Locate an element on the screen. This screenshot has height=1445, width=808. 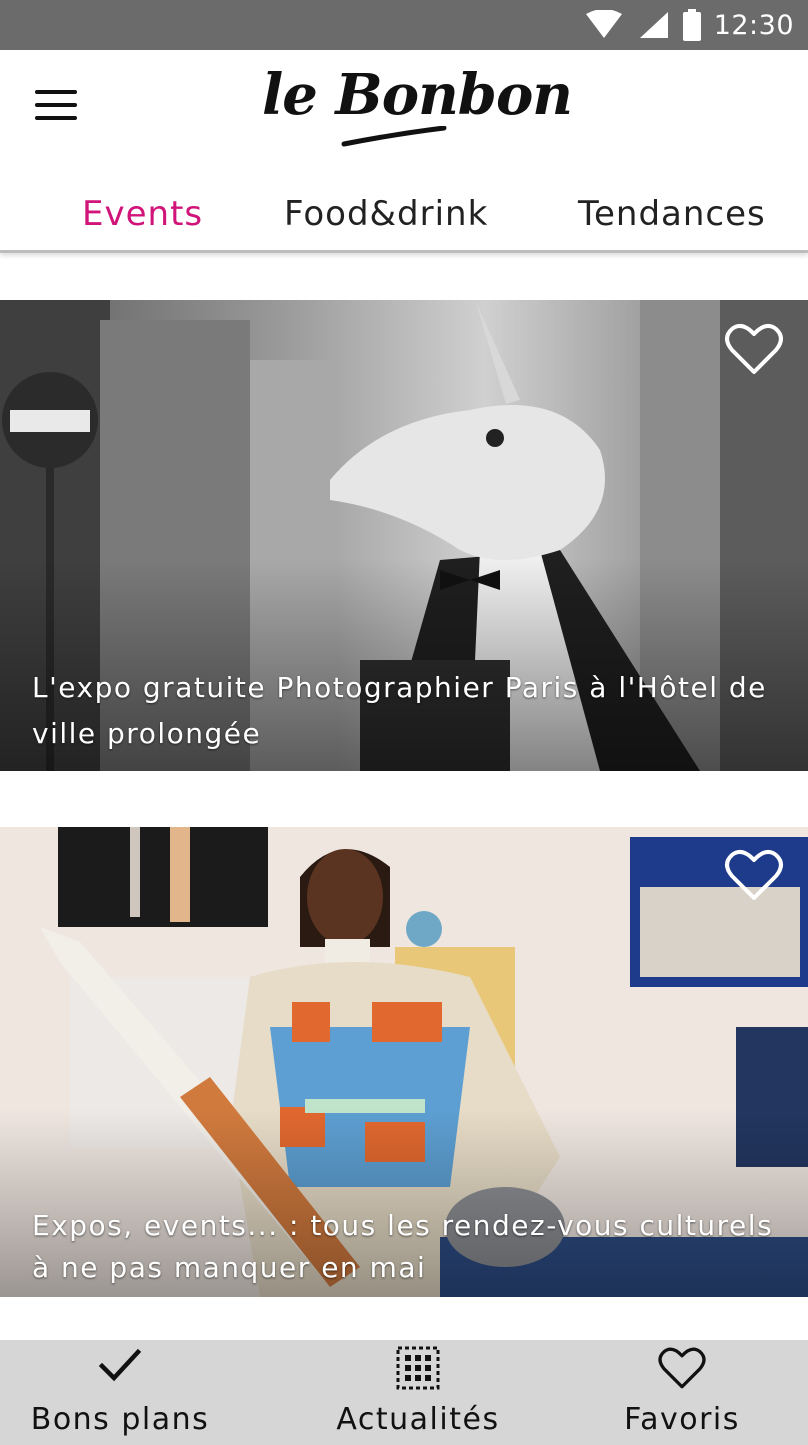
bottom-navigation: Bons plans Actualités Favoris is located at coordinates (404, 1392).